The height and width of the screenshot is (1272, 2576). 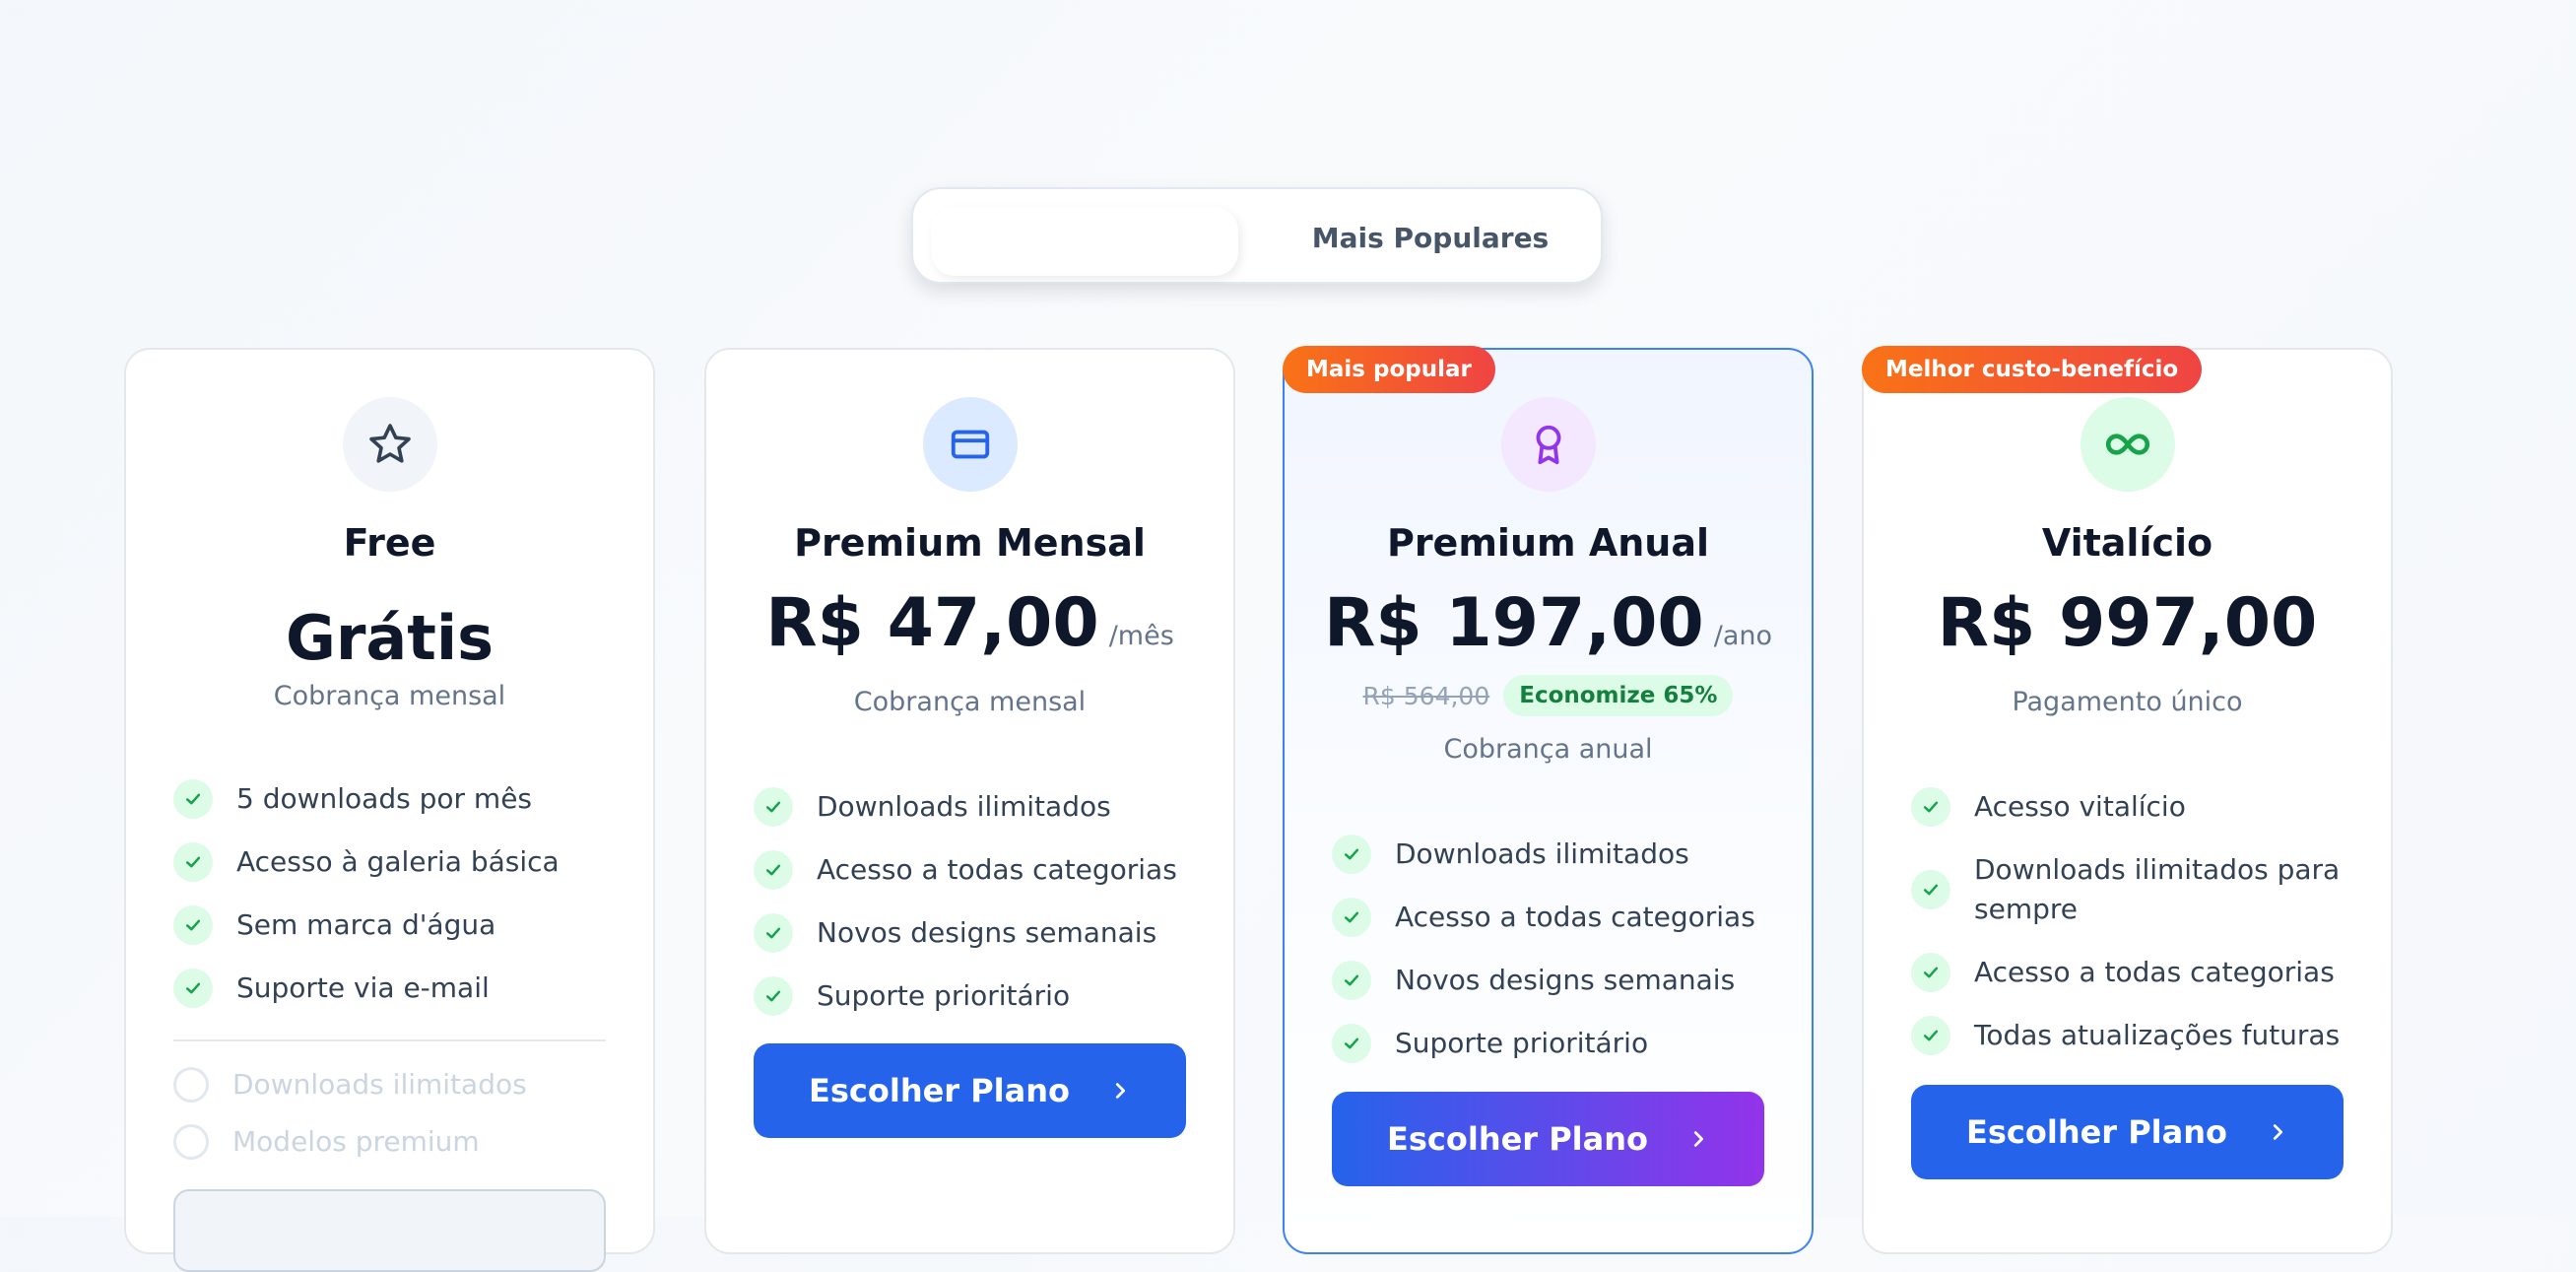 I want to click on savings-row: R$ 564,00 Economize 65%, so click(x=1549, y=695).